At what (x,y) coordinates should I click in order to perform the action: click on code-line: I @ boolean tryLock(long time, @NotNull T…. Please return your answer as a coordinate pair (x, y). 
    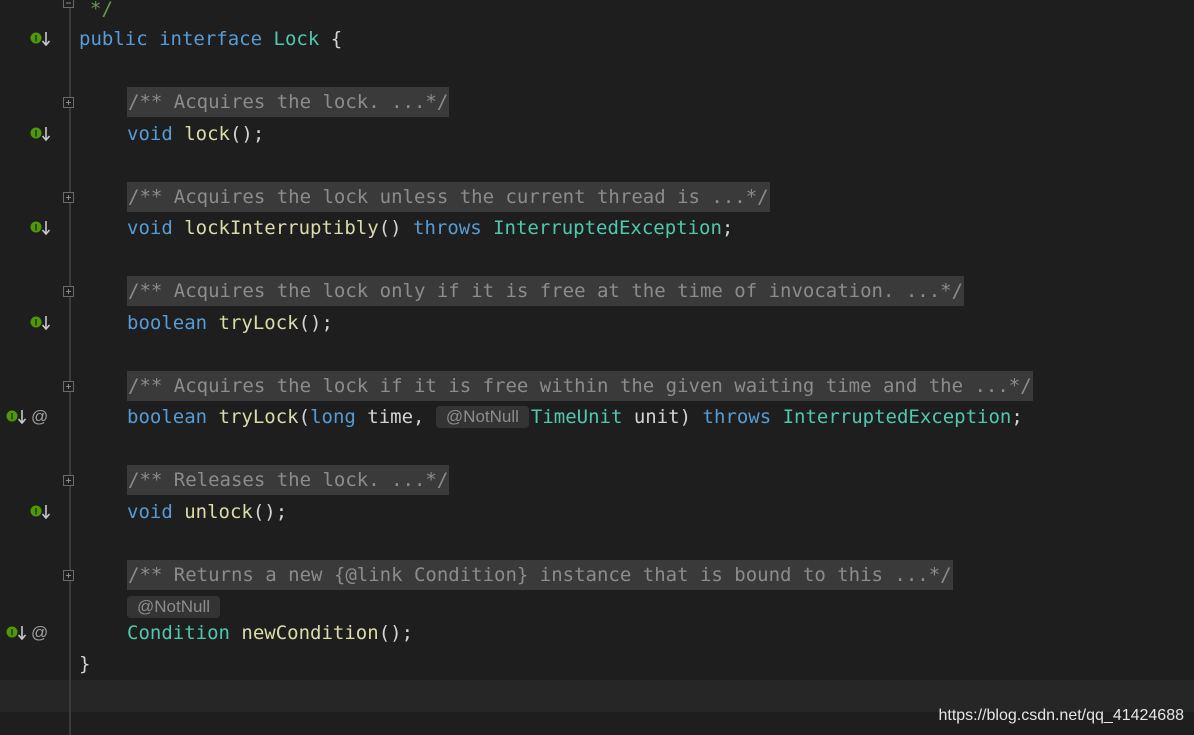
    Looking at the image, I should click on (597, 417).